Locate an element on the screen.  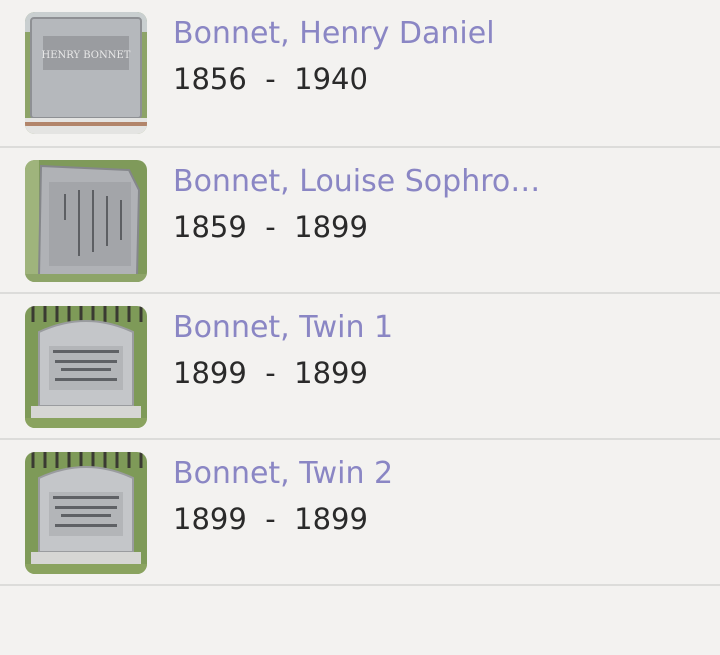
birth-year: 1859 is located at coordinates (210, 227).